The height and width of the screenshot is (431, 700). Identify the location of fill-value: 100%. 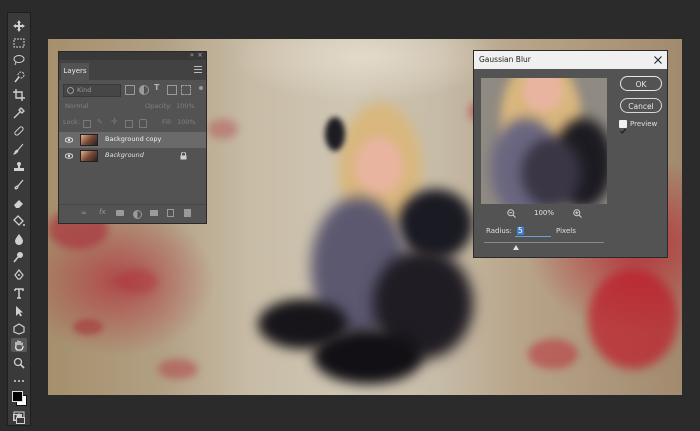
(186, 122).